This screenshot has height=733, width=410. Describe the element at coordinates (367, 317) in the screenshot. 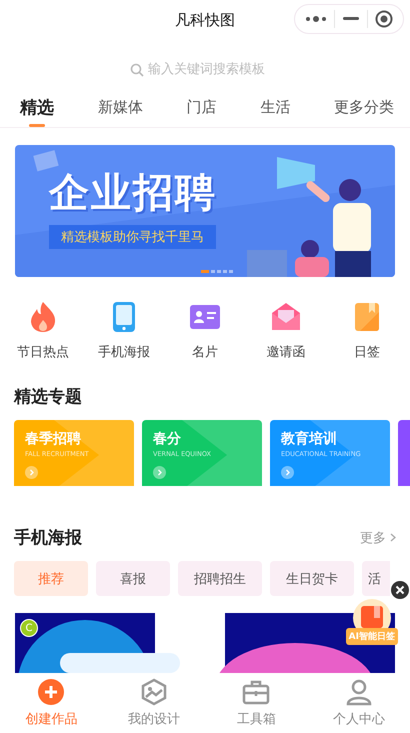

I see `notebook-icon` at that location.